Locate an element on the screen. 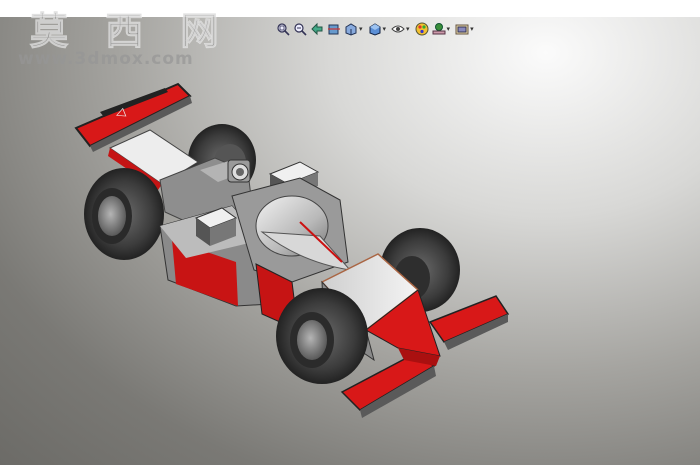  display-style-dropdown-icon: ▾ is located at coordinates (385, 29).